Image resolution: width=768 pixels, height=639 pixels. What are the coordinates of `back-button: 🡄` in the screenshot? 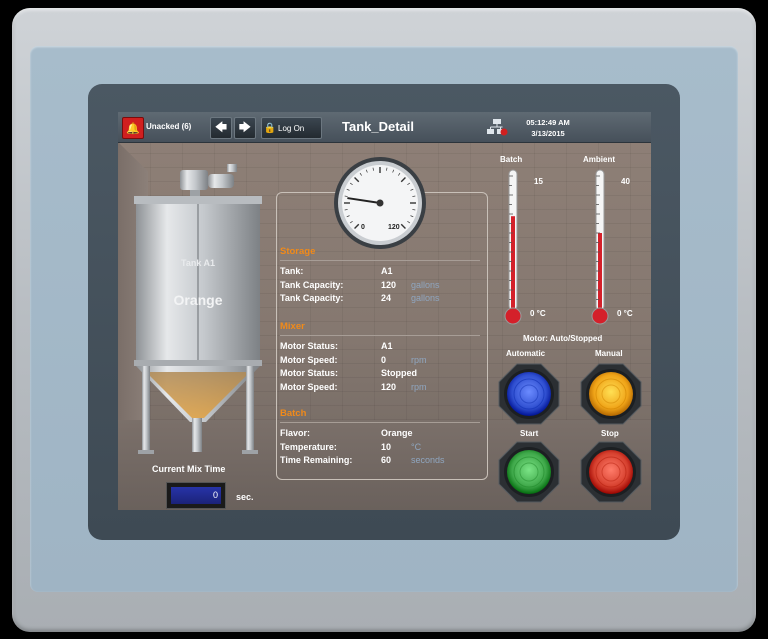 It's located at (221, 128).